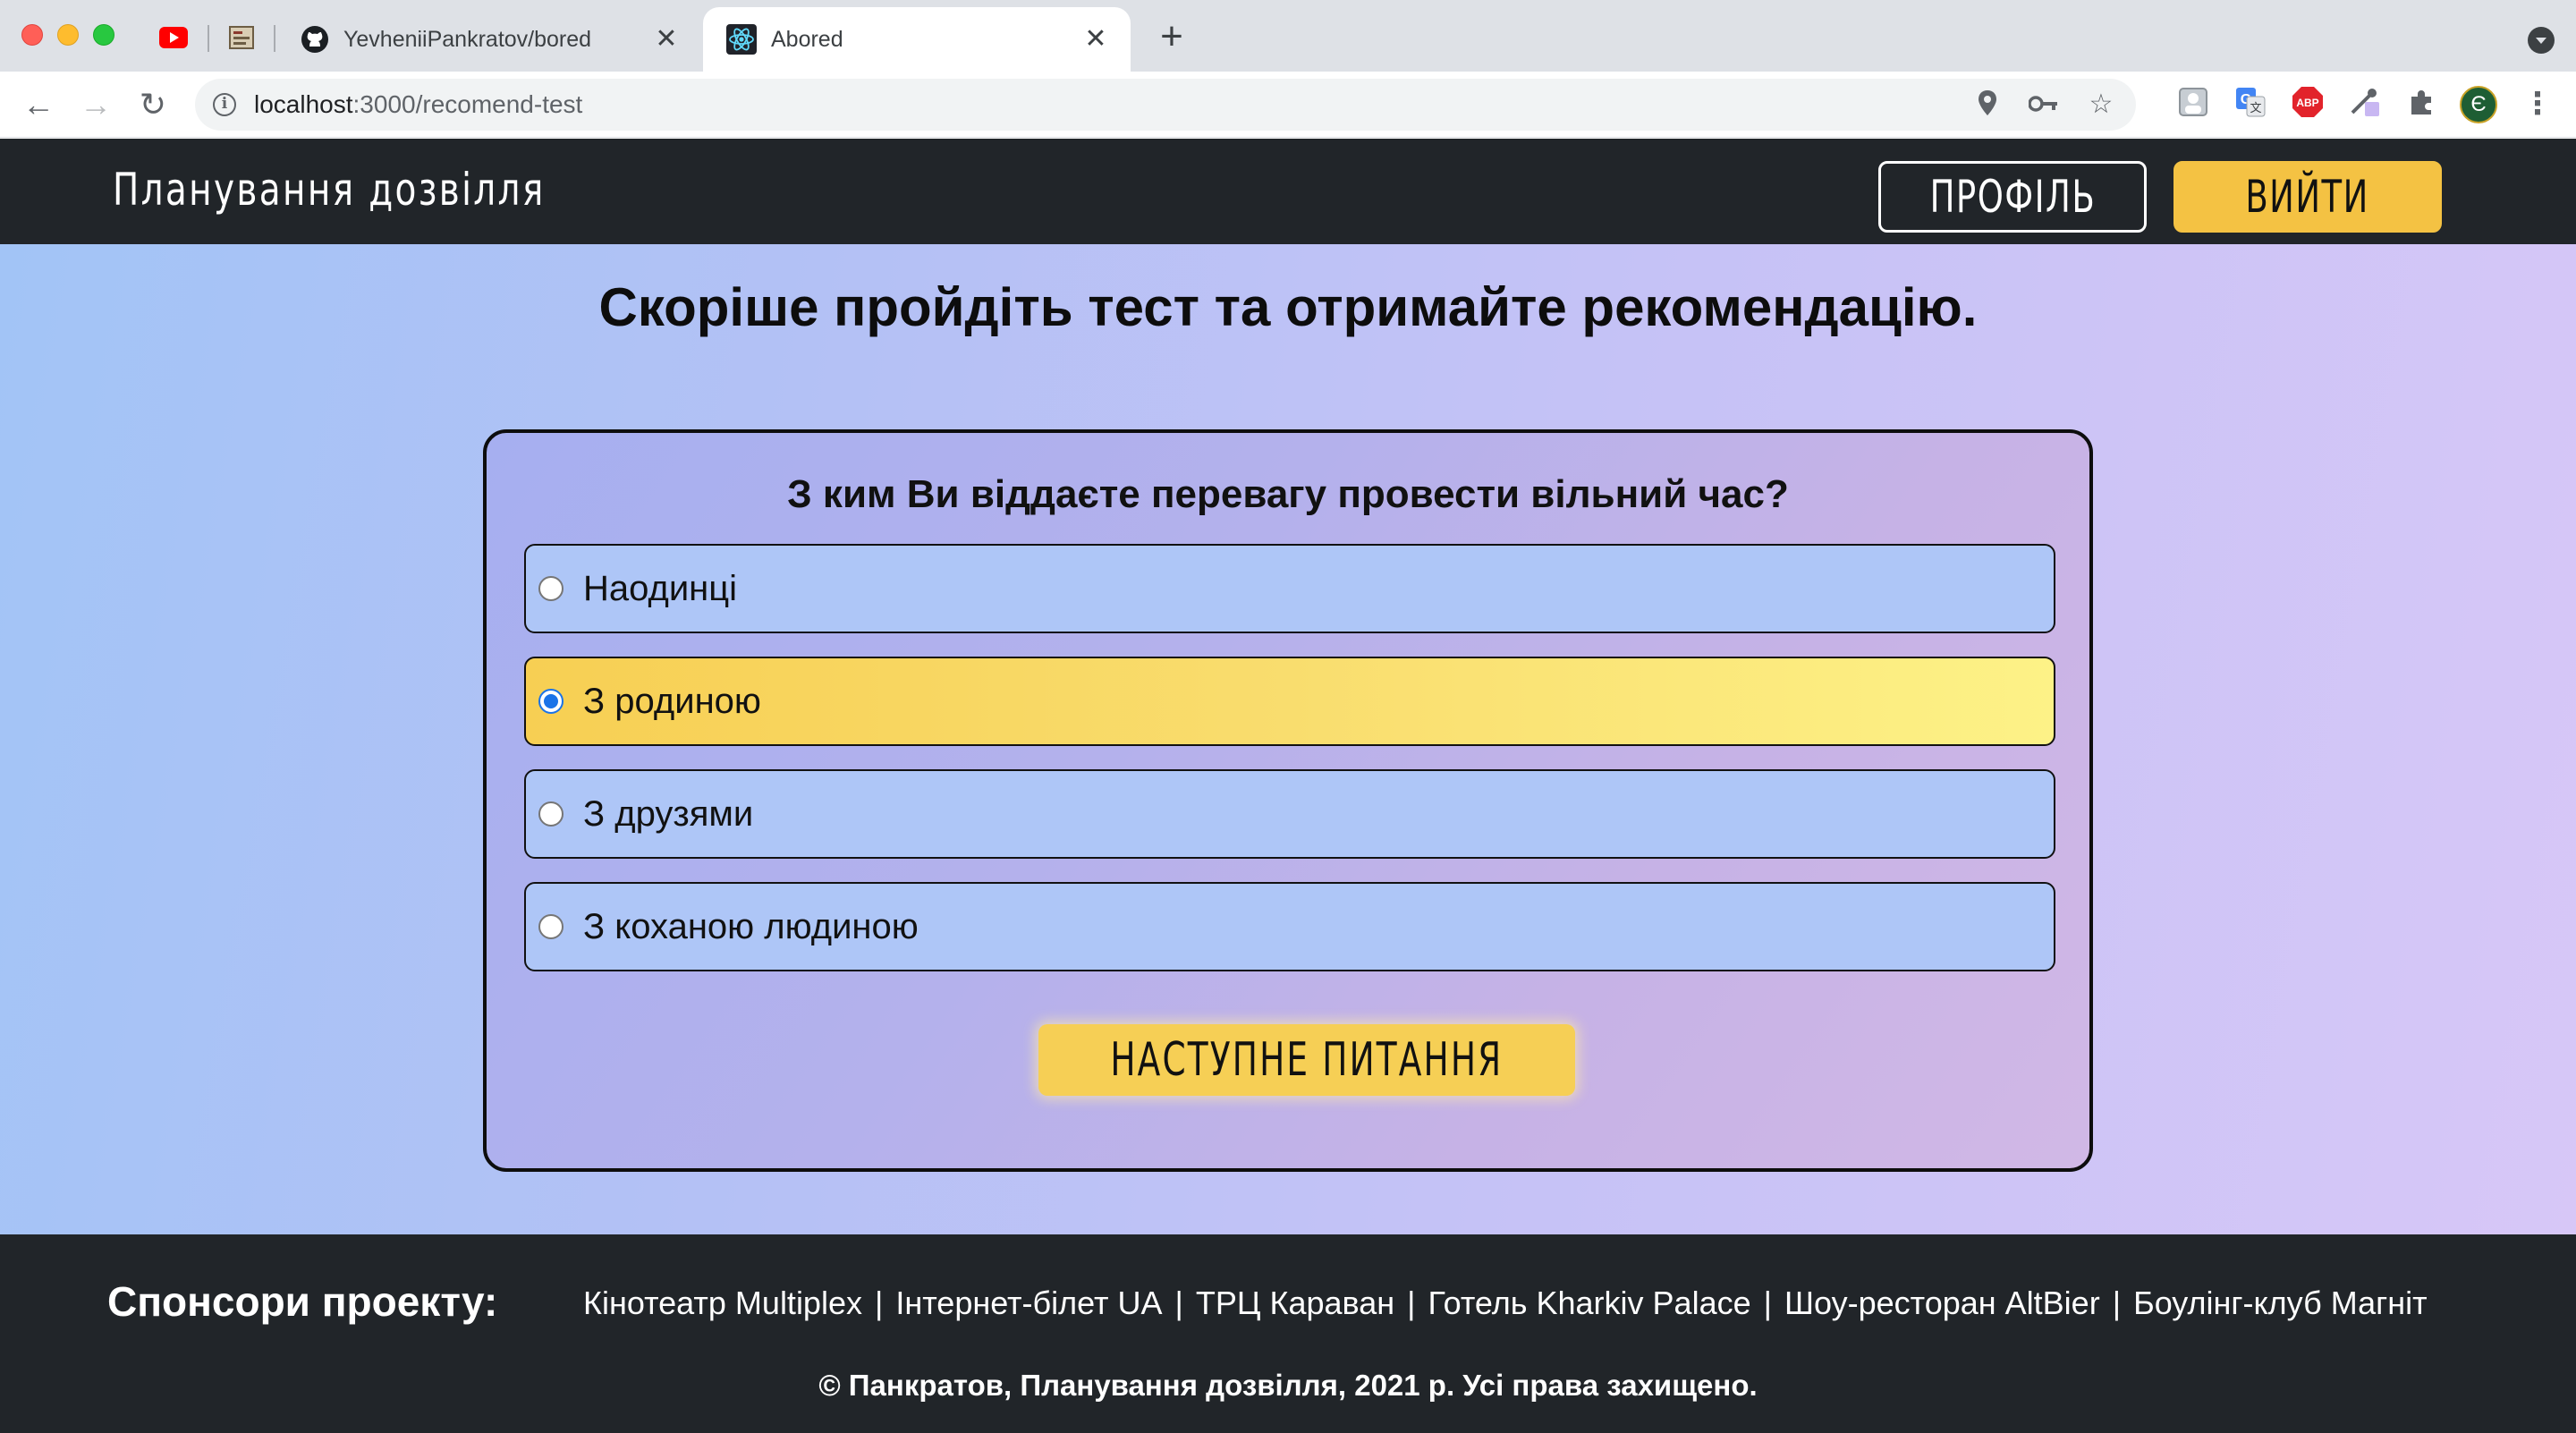 The width and height of the screenshot is (2576, 1433). I want to click on site-header: Планування дозвілля ПРОФІЛЬ ВИЙТИ, so click(1288, 191).